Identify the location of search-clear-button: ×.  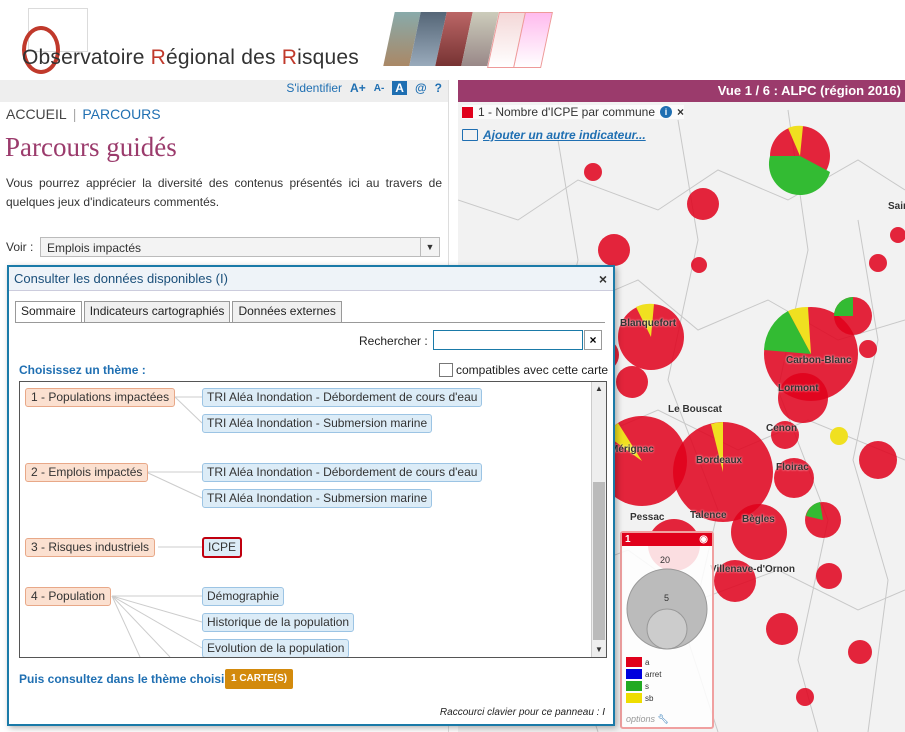
(593, 340).